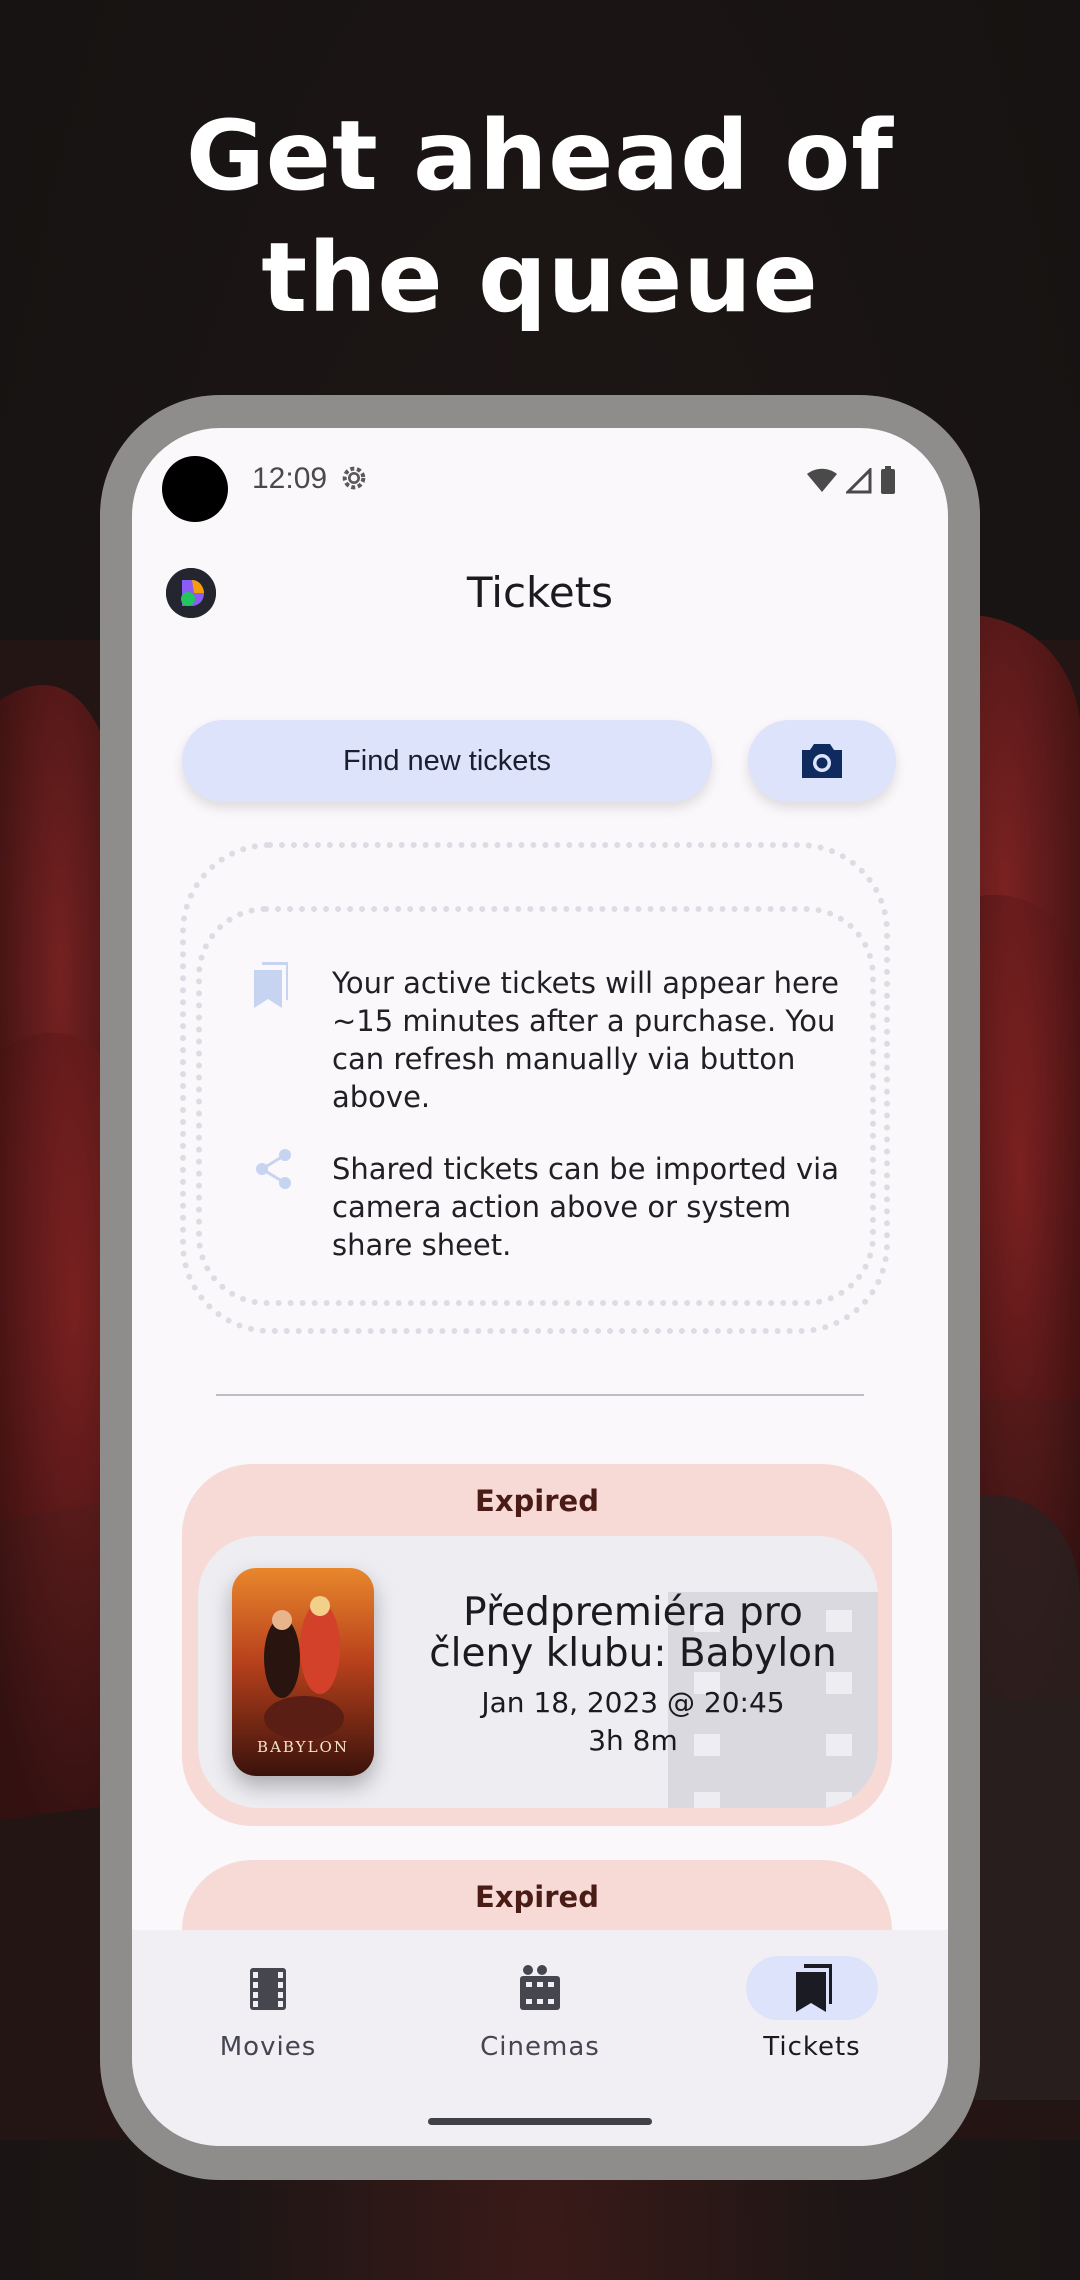 Image resolution: width=1080 pixels, height=2280 pixels. Describe the element at coordinates (633, 1633) in the screenshot. I see `ticket-movie-title: Předpremiéra pro členy klubu: Babylon` at that location.